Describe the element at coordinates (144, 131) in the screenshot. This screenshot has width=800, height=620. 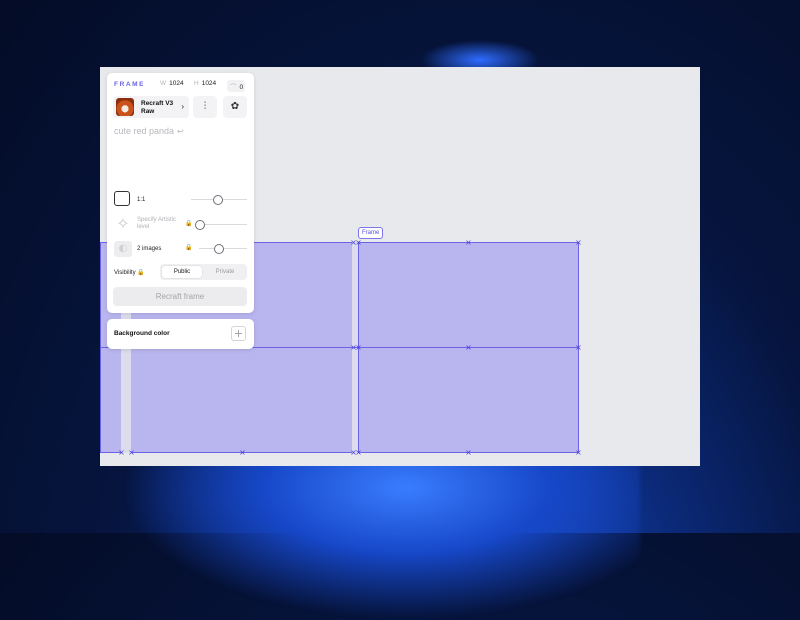
I see `prompt-text: cute red panda` at that location.